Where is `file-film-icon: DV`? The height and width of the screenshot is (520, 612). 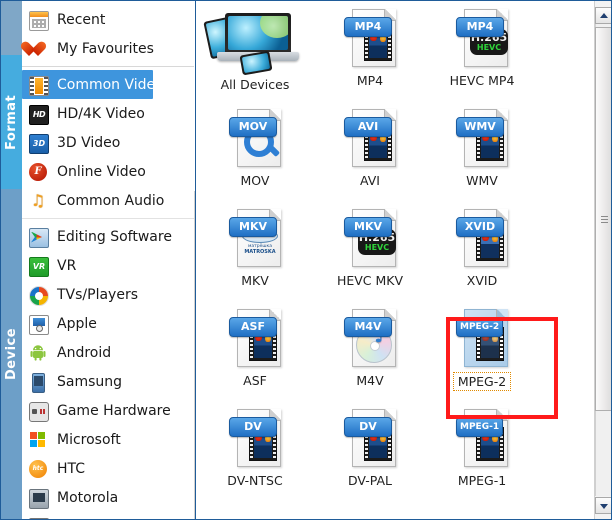
file-film-icon: DV is located at coordinates (370, 438).